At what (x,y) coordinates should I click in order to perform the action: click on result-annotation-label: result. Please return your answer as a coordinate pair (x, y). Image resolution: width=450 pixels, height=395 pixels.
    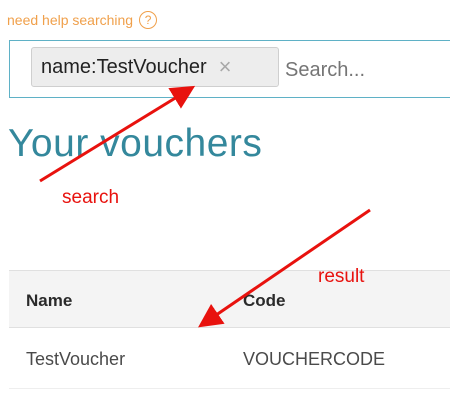
    Looking at the image, I should click on (341, 276).